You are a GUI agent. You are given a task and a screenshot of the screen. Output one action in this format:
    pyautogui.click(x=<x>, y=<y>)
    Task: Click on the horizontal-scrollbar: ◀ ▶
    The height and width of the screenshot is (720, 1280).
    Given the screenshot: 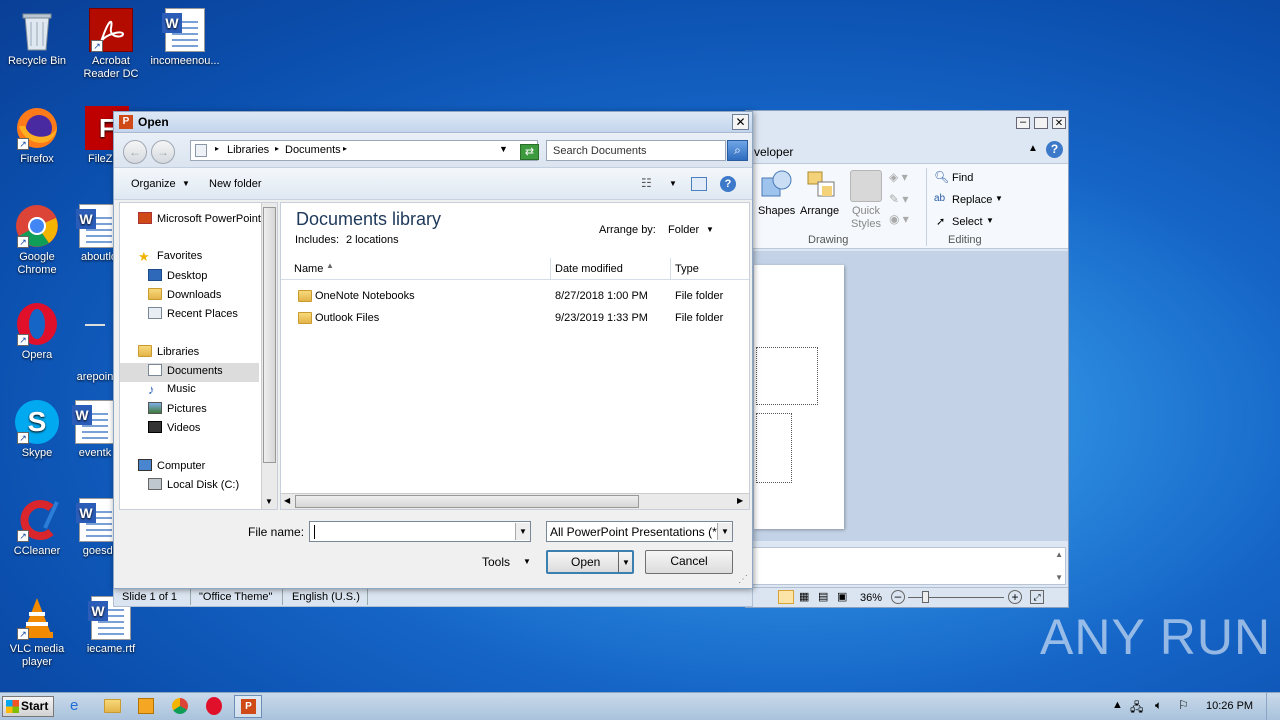 What is the action you would take?
    pyautogui.click(x=515, y=501)
    